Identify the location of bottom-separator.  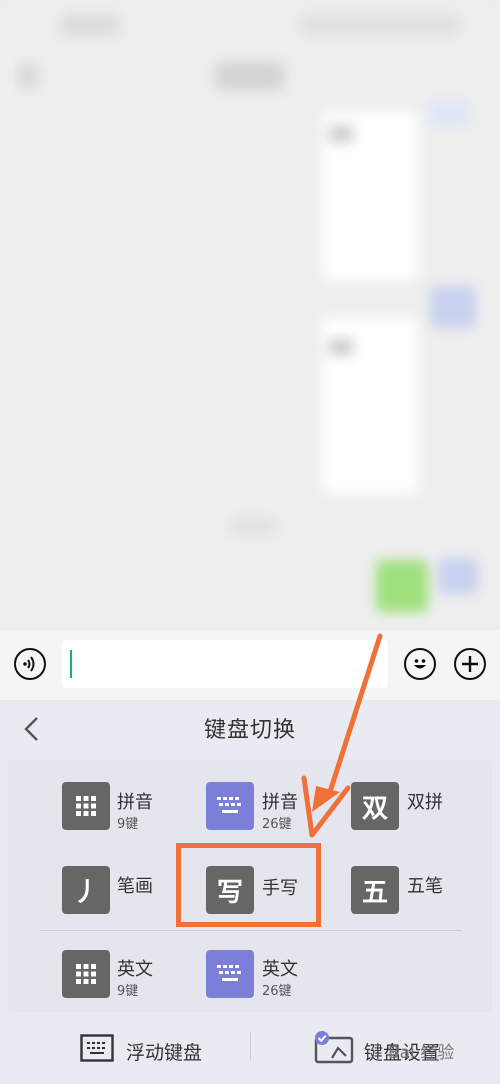
(250, 1046).